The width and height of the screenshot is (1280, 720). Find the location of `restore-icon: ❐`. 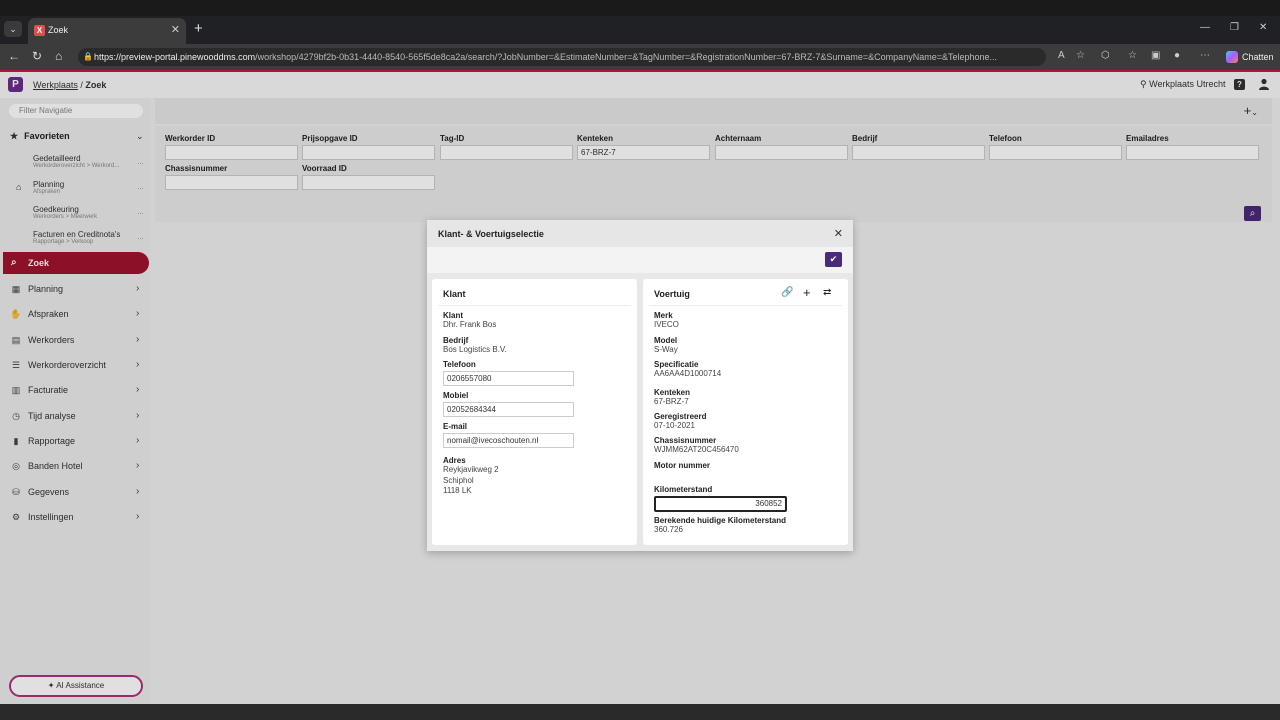

restore-icon: ❐ is located at coordinates (1234, 27).